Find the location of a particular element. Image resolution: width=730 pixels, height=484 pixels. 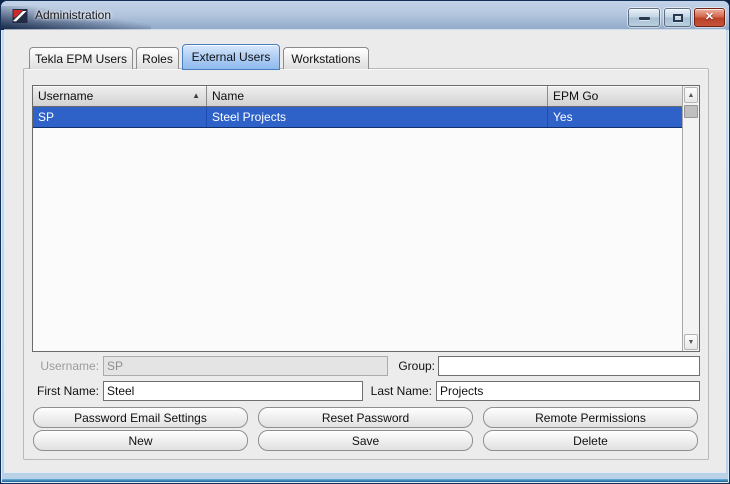

tab-label: External Users is located at coordinates (231, 57).